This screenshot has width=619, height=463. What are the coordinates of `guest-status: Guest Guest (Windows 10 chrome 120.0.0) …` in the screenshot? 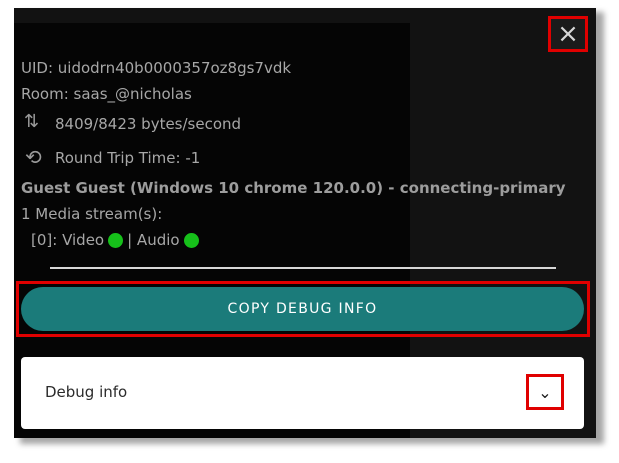 It's located at (293, 188).